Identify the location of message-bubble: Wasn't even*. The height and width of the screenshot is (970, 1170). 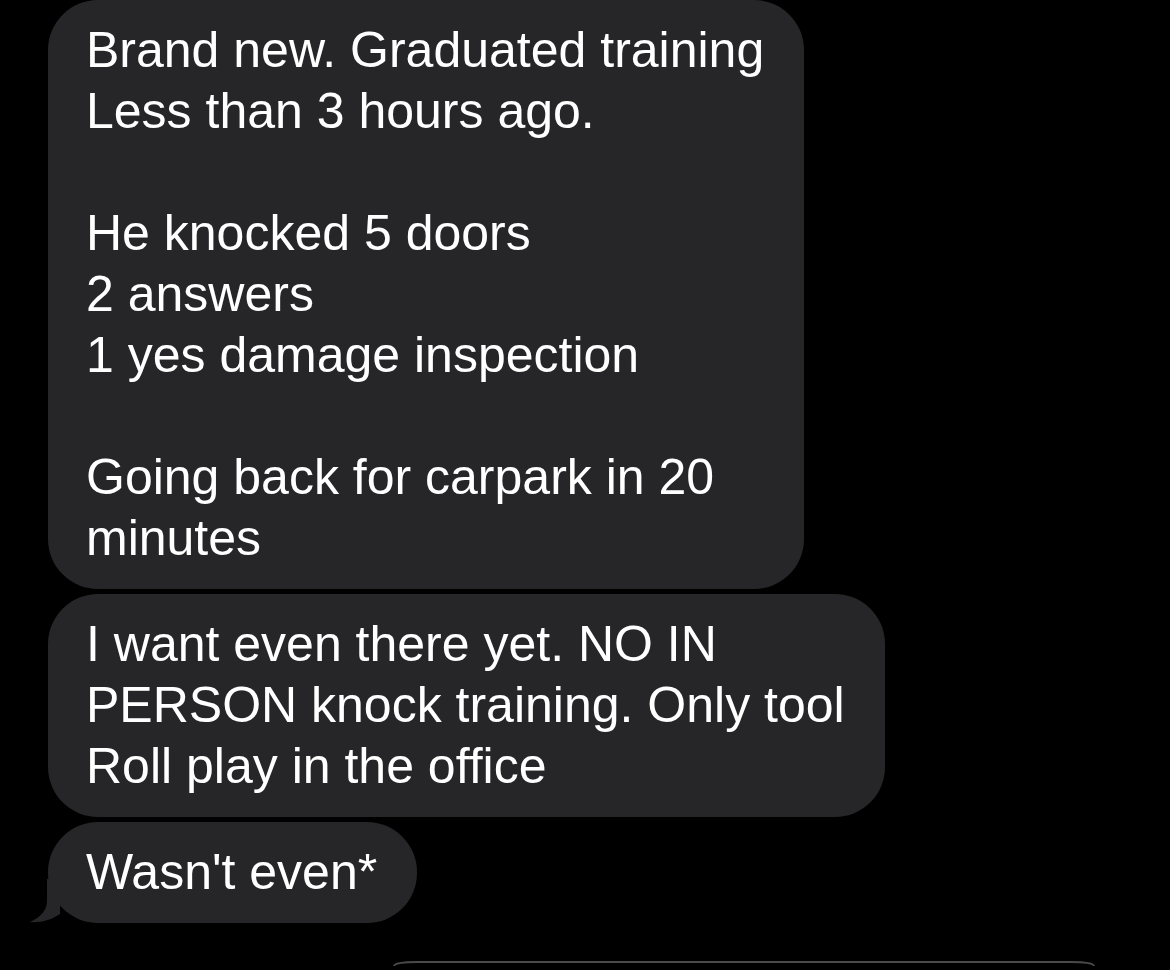
(233, 872).